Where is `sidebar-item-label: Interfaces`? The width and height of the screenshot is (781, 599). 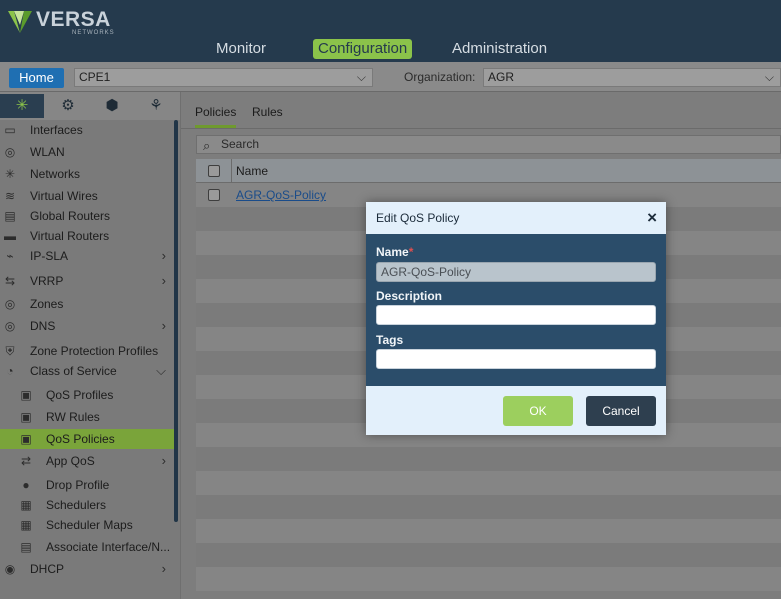 sidebar-item-label: Interfaces is located at coordinates (56, 130).